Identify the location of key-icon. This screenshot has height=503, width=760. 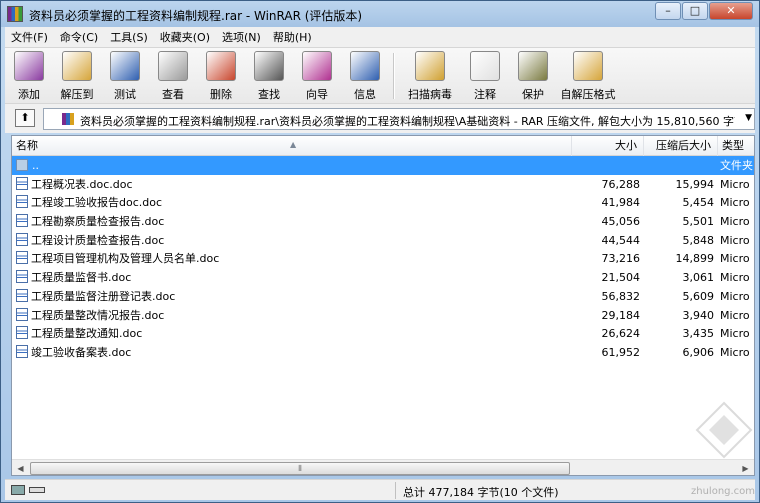
(37, 490).